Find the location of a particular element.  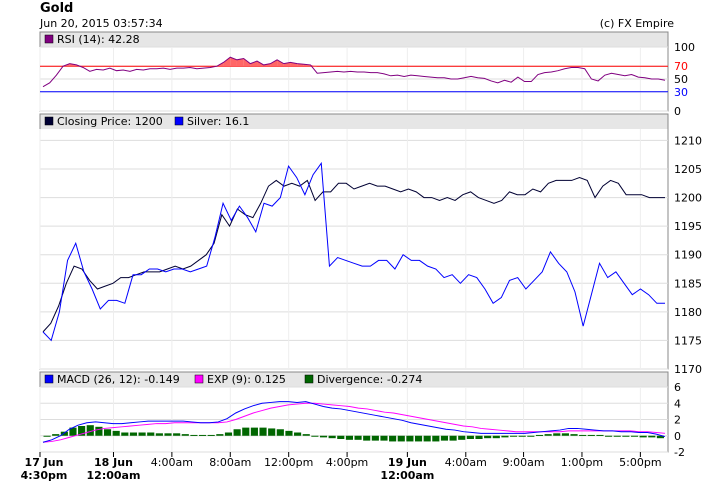

y-tick-label: 1200 is located at coordinates (688, 198).